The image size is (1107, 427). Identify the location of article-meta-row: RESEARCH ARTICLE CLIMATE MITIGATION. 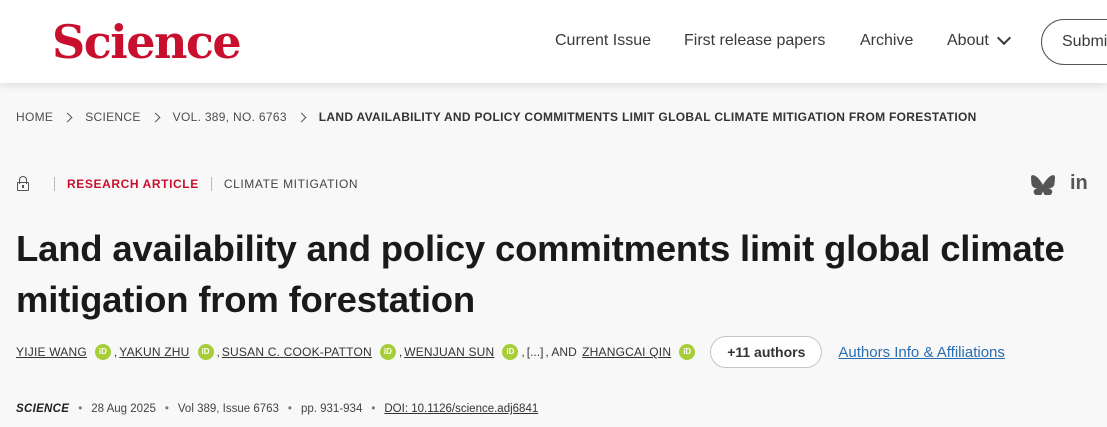
(187, 184).